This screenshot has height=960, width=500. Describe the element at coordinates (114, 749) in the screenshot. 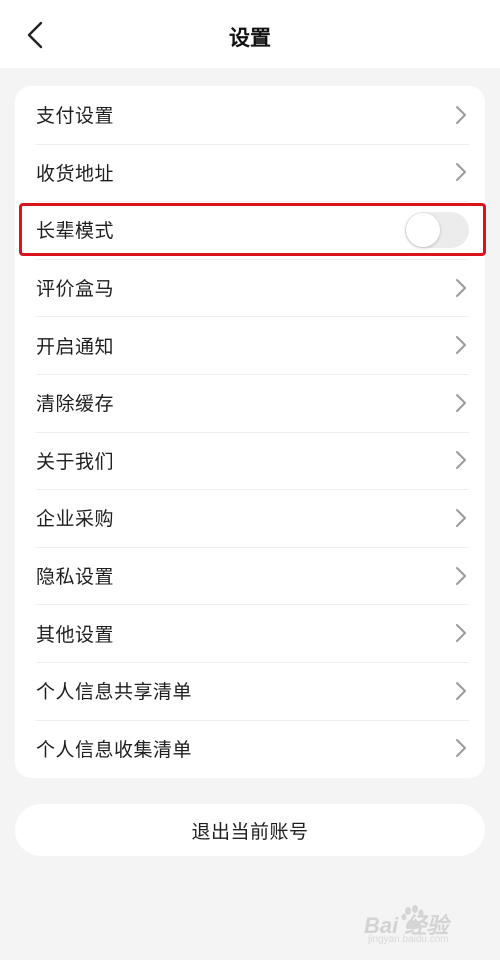

I see `settings-item-label: 个人信息收集清单` at that location.